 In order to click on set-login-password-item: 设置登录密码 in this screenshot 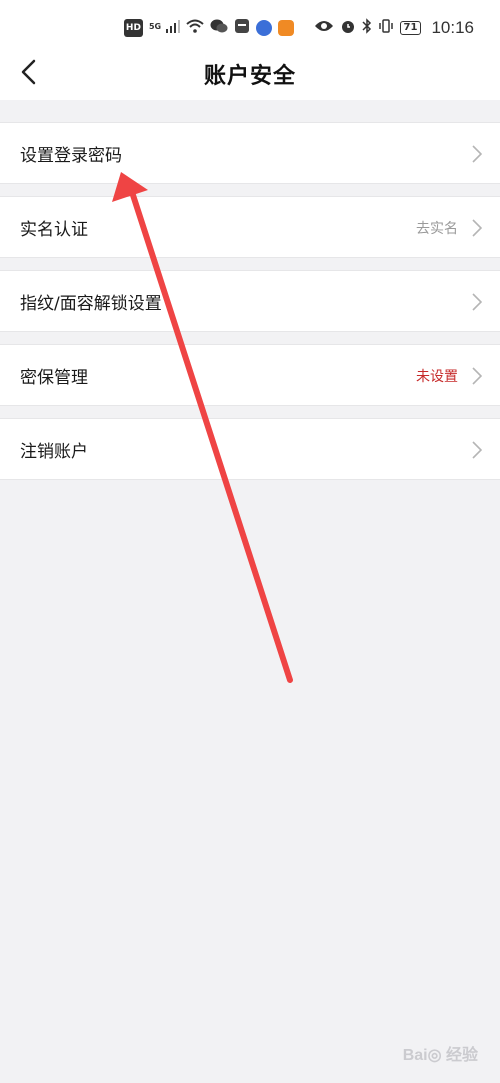, I will do `click(250, 153)`.